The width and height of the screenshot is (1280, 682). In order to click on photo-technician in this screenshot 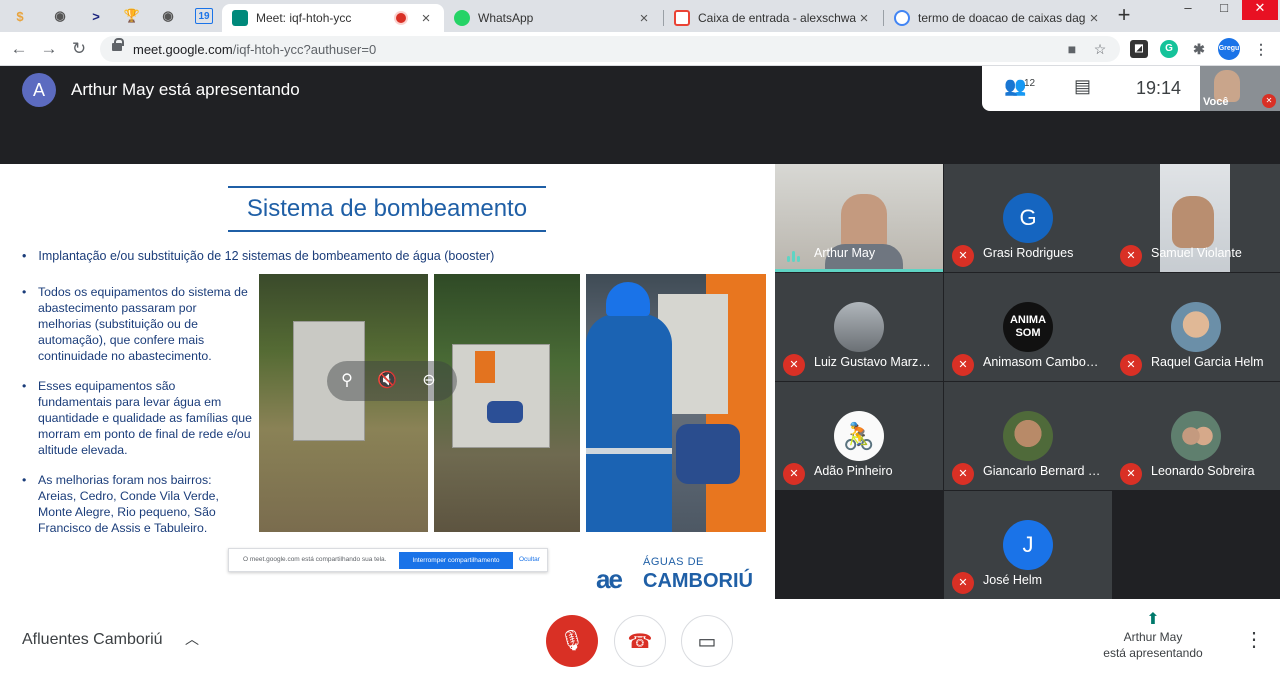, I will do `click(676, 403)`.